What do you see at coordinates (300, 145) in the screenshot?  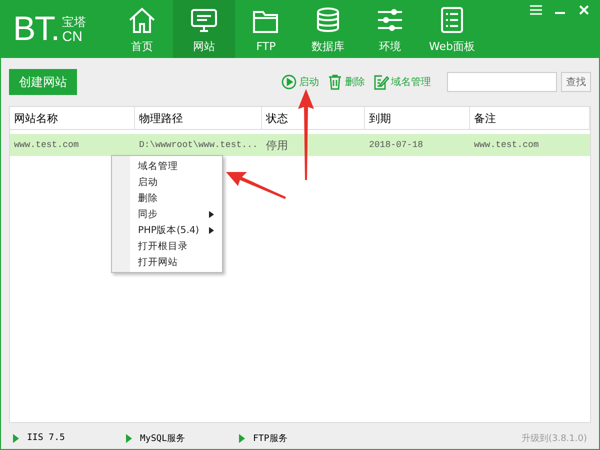 I see `table-row: www.test.com D:\wwwroot\www.test... 停用 2018-07-18 www.test.com` at bounding box center [300, 145].